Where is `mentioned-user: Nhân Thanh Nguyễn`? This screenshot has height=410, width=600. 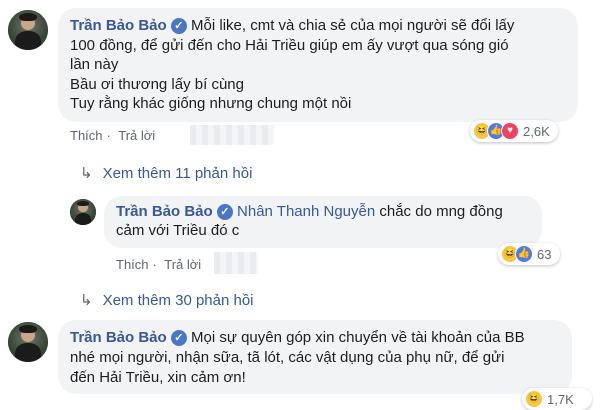 mentioned-user: Nhân Thanh Nguyễn is located at coordinates (306, 211).